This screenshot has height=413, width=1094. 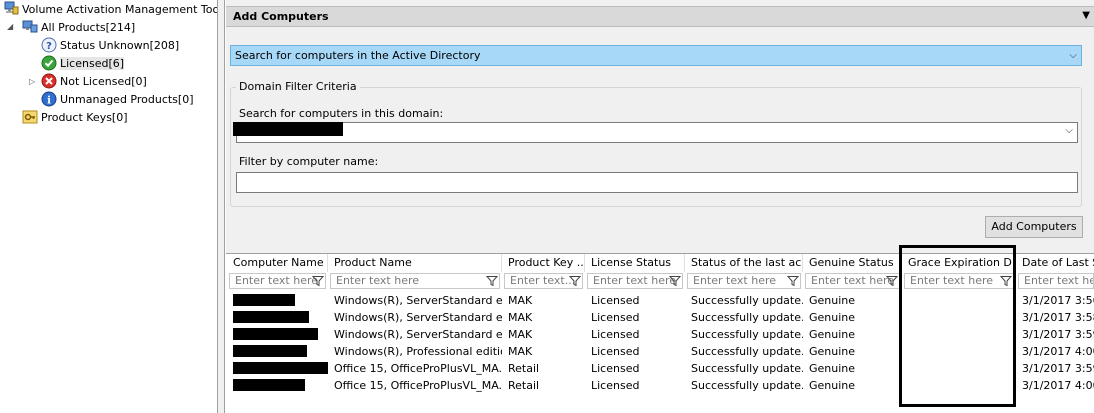 What do you see at coordinates (657, 182) in the screenshot?
I see `name-filter-input` at bounding box center [657, 182].